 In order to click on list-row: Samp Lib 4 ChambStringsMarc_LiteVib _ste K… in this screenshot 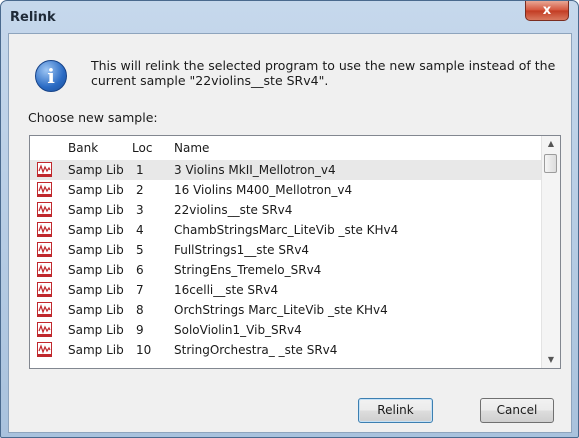, I will do `click(286, 230)`.